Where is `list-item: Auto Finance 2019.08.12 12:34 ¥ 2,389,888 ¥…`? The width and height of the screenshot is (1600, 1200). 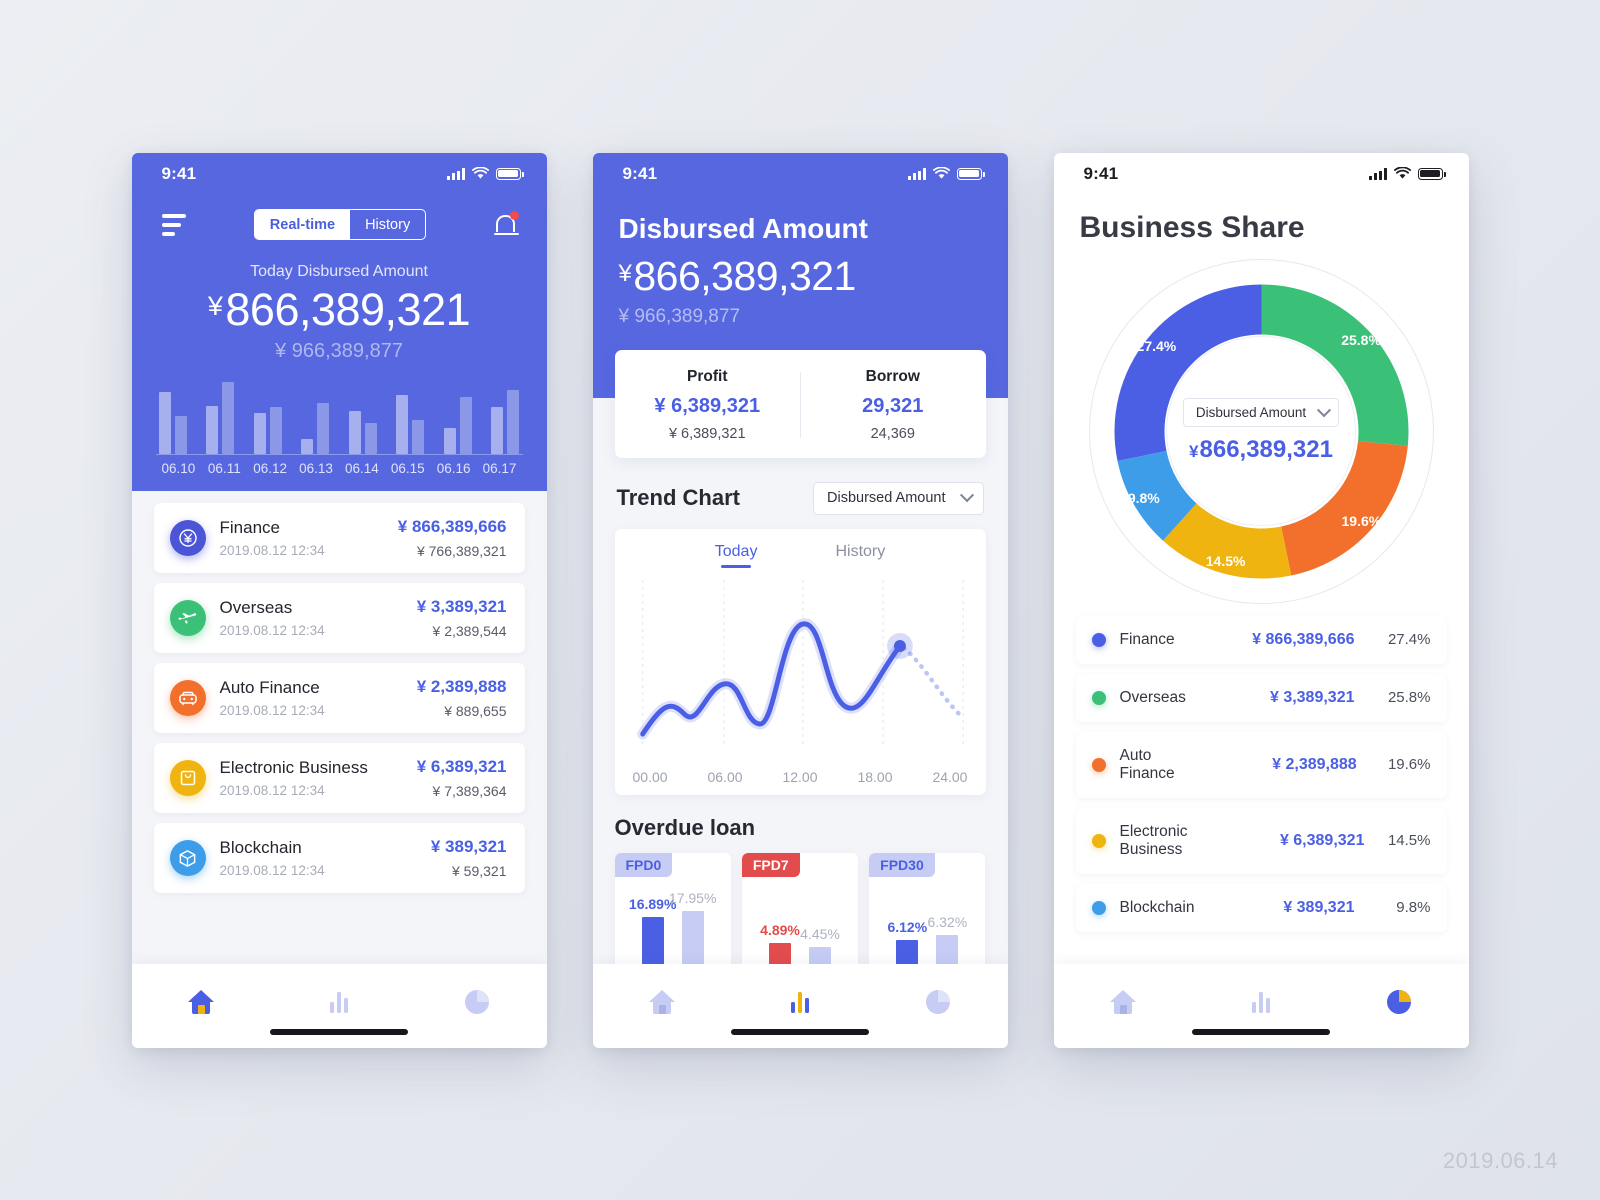
list-item: Auto Finance 2019.08.12 12:34 ¥ 2,389,888 ¥… is located at coordinates (339, 698).